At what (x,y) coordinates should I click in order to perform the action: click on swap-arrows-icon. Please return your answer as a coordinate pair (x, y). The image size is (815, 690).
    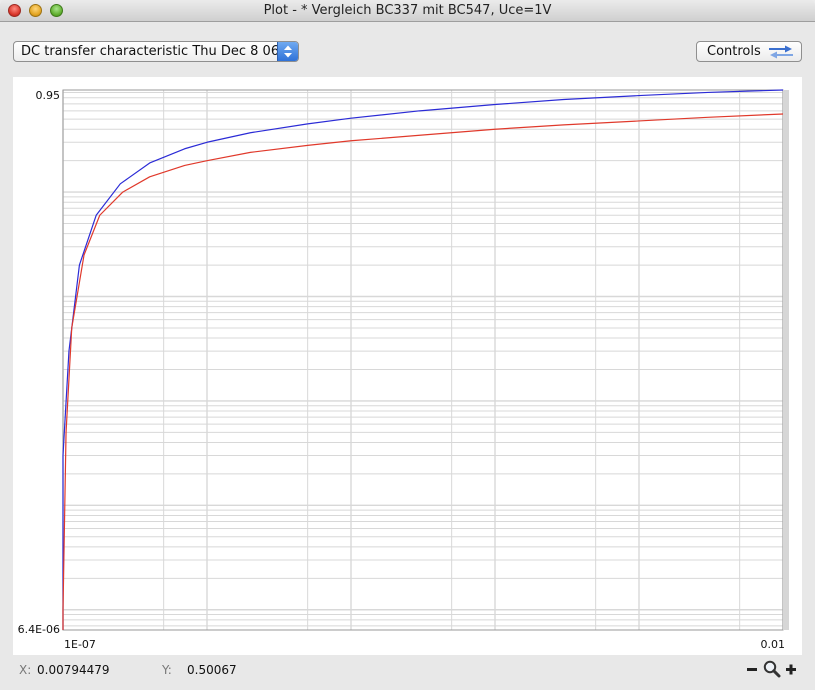
    Looking at the image, I should click on (781, 54).